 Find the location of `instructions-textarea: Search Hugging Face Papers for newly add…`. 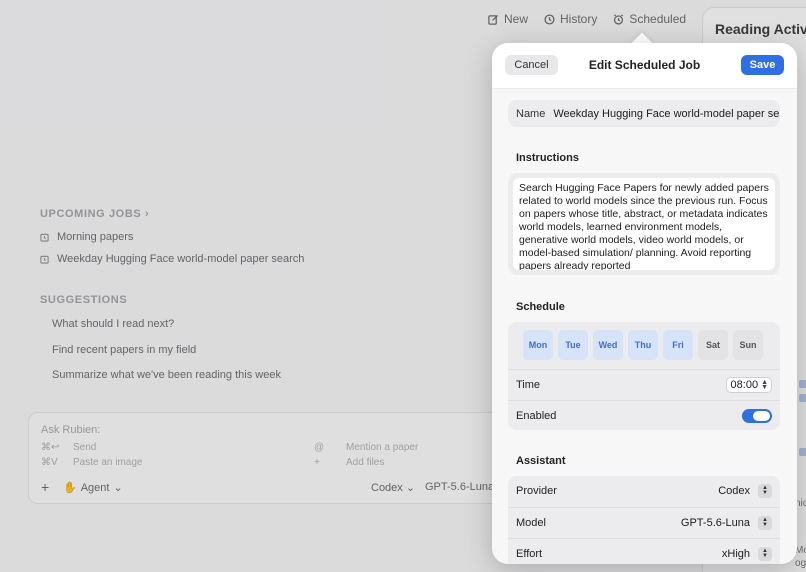

instructions-textarea: Search Hugging Face Papers for newly add… is located at coordinates (644, 224).